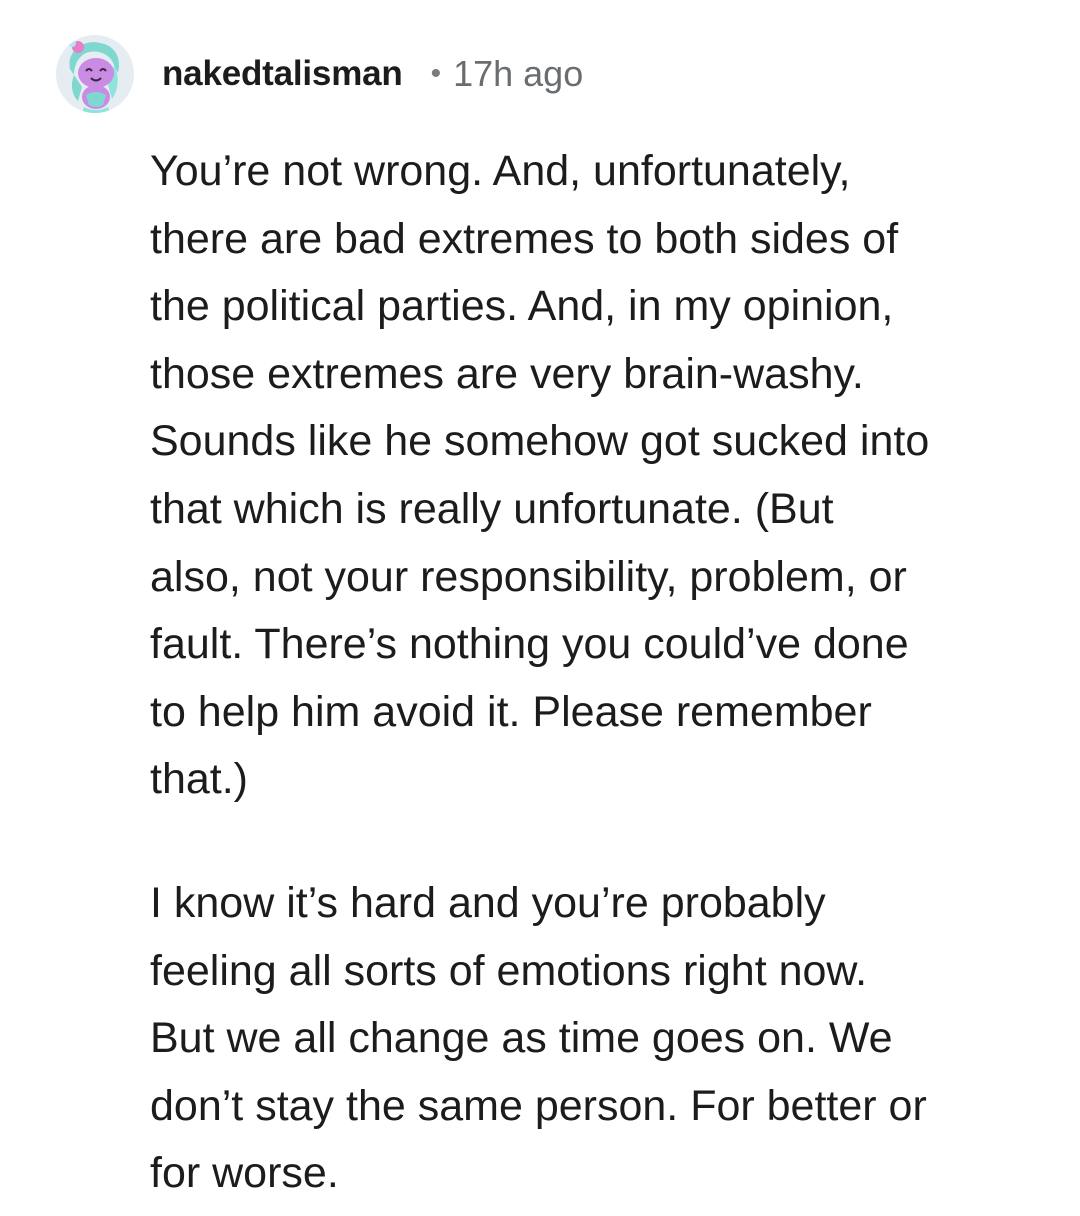 The image size is (1080, 1216). I want to click on user-avatar, so click(95, 74).